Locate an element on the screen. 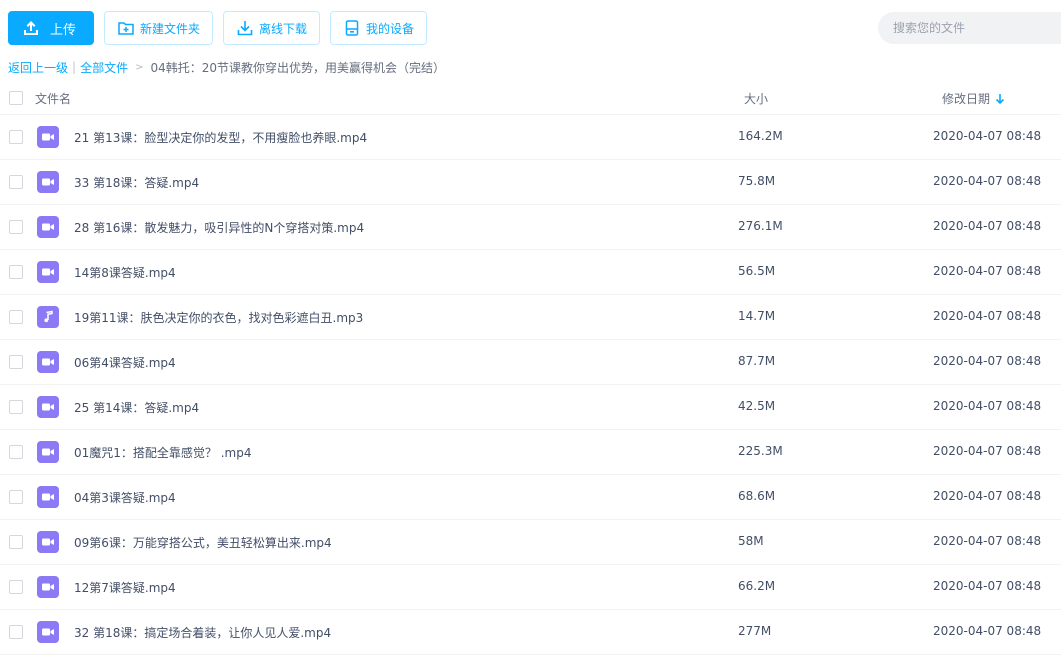  current-folder: 04韩托：20节课教你穿出优势，用美赢得机会（完结） is located at coordinates (298, 67).